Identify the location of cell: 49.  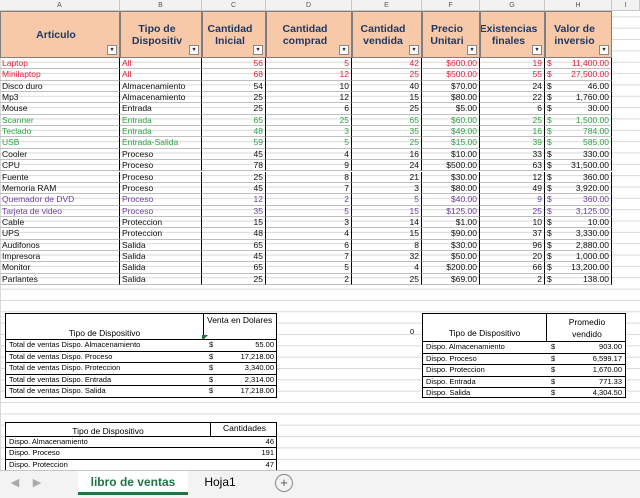
(512, 188).